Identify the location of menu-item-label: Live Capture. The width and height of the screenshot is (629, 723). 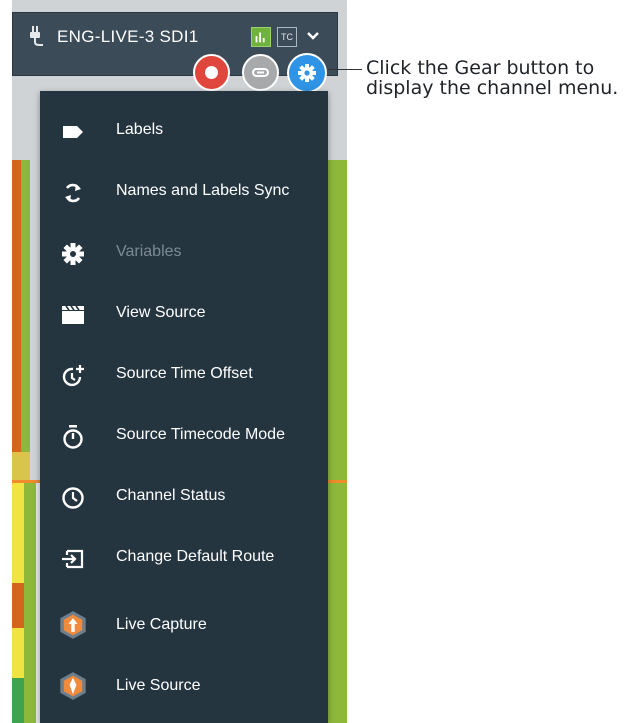
(161, 624).